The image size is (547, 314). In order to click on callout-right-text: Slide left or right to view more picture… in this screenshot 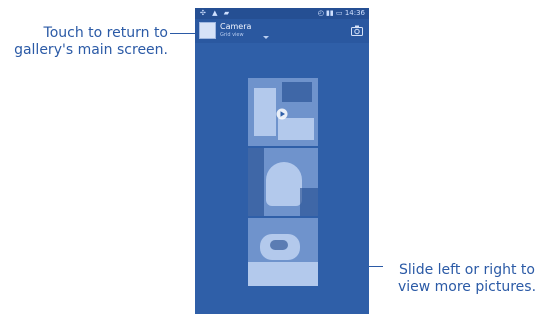, I will do `click(467, 278)`.